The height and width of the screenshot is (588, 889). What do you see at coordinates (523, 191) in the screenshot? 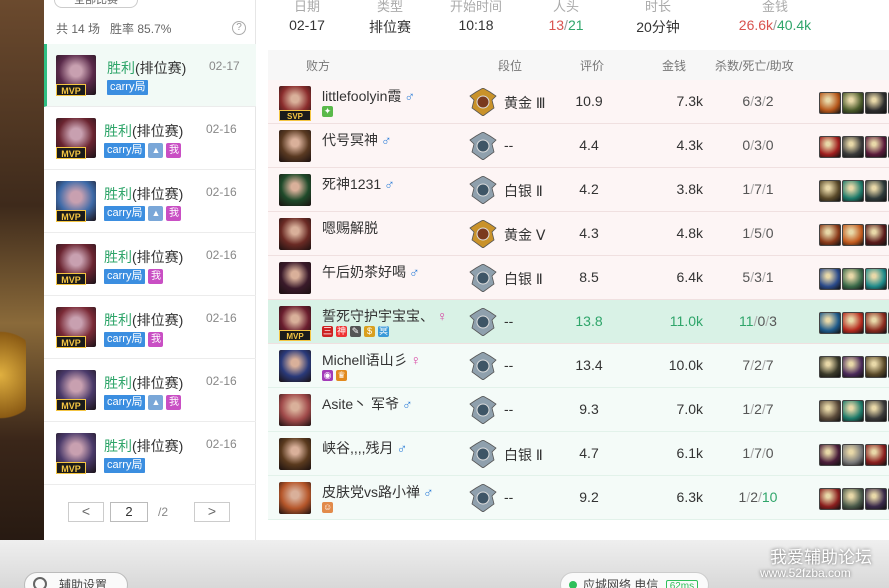
I see `rank-text: 白银 Ⅱ` at bounding box center [523, 191].